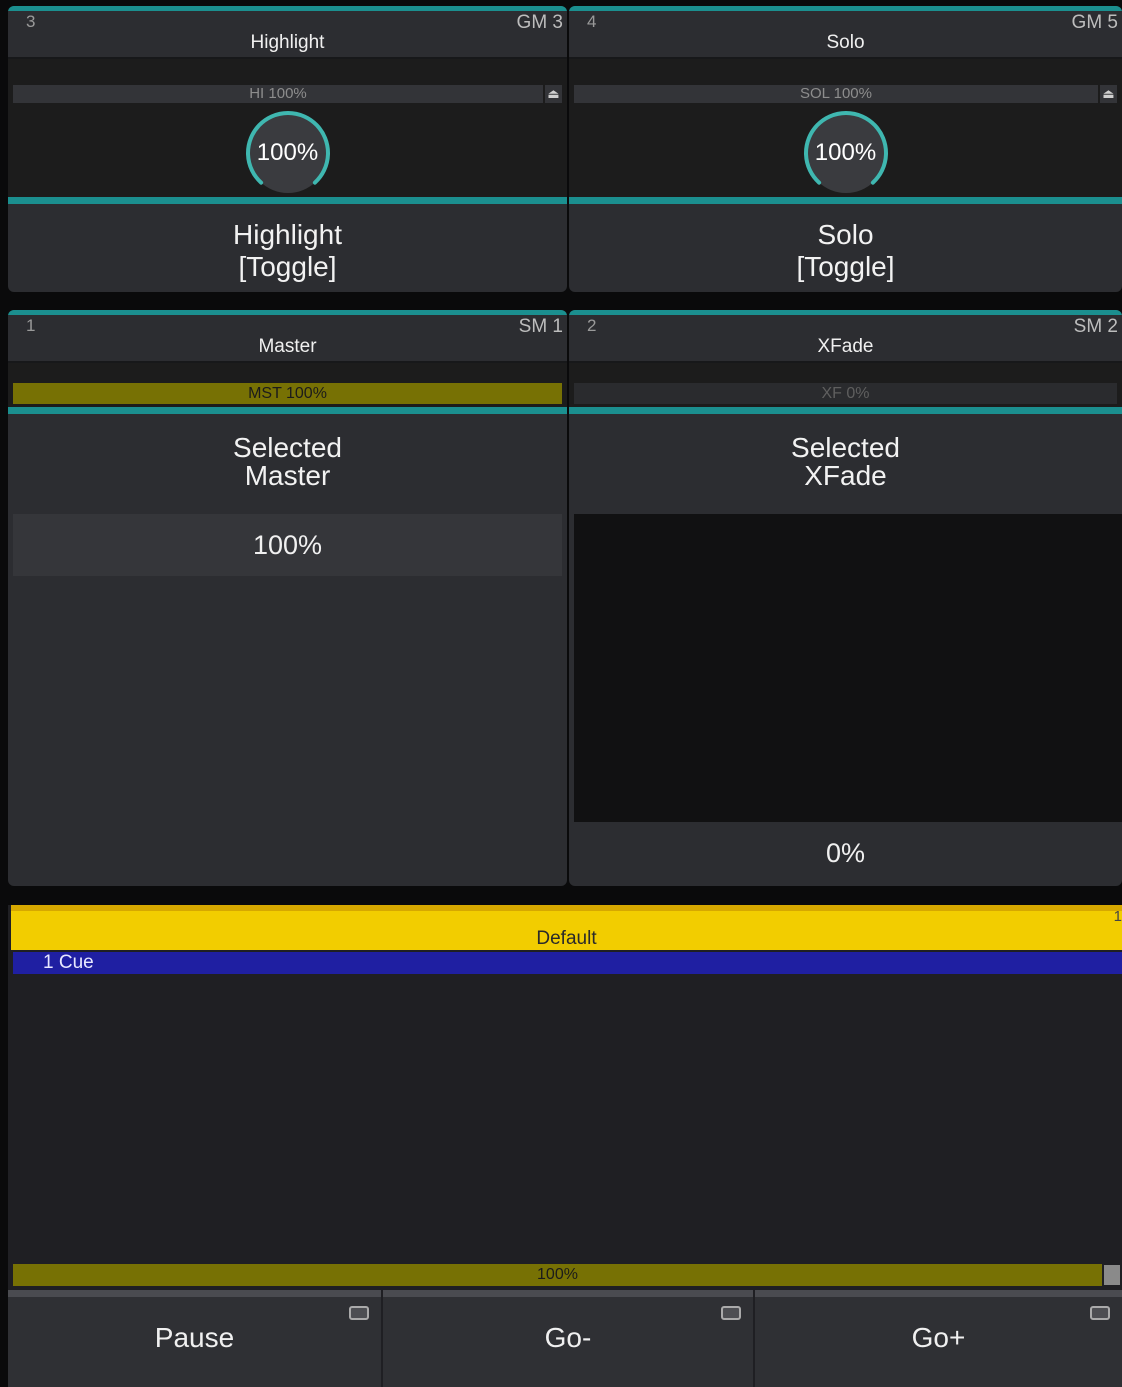 This screenshot has height=1387, width=1122. I want to click on sequence-title: Default, so click(566, 938).